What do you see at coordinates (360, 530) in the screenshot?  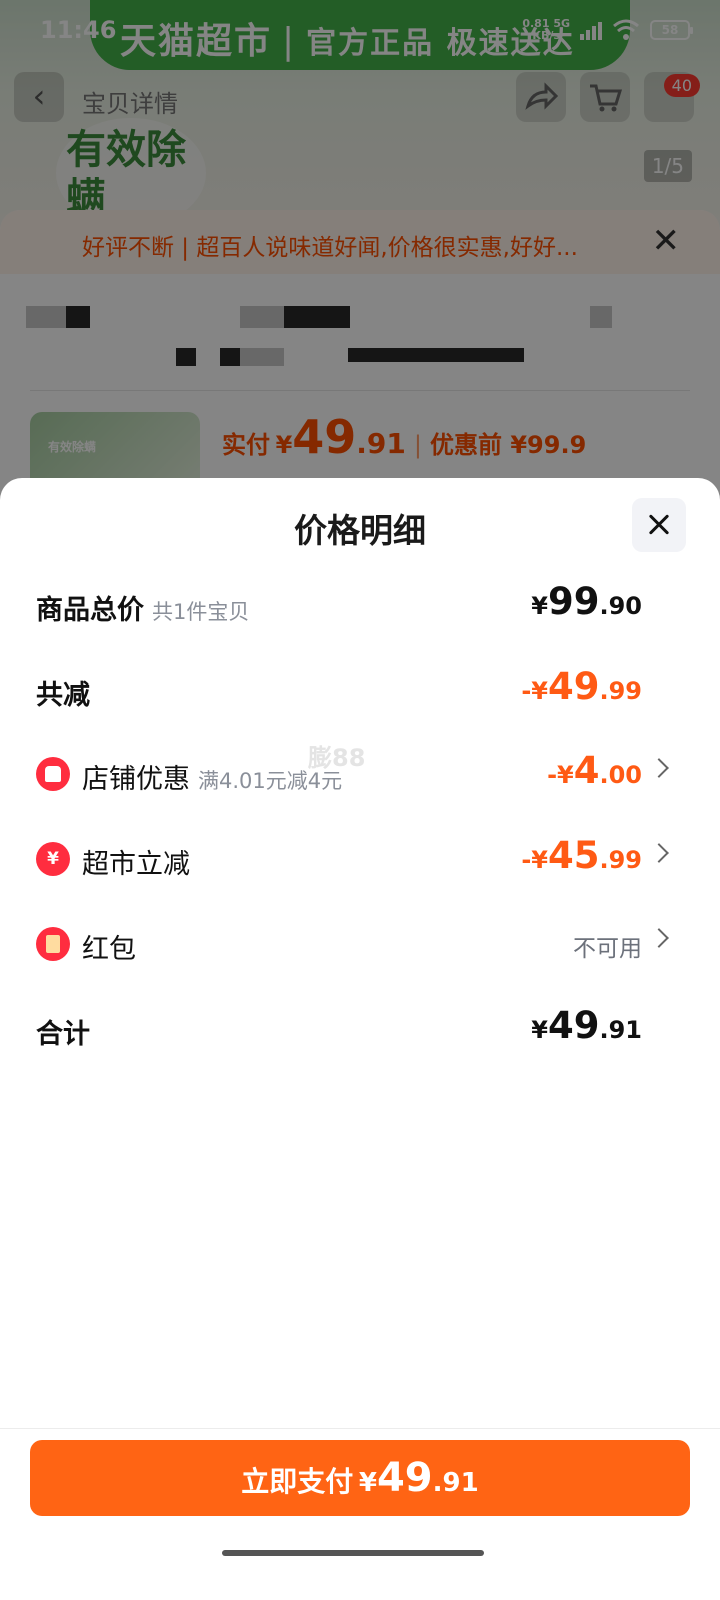 I see `sheet-title: 价格明细` at bounding box center [360, 530].